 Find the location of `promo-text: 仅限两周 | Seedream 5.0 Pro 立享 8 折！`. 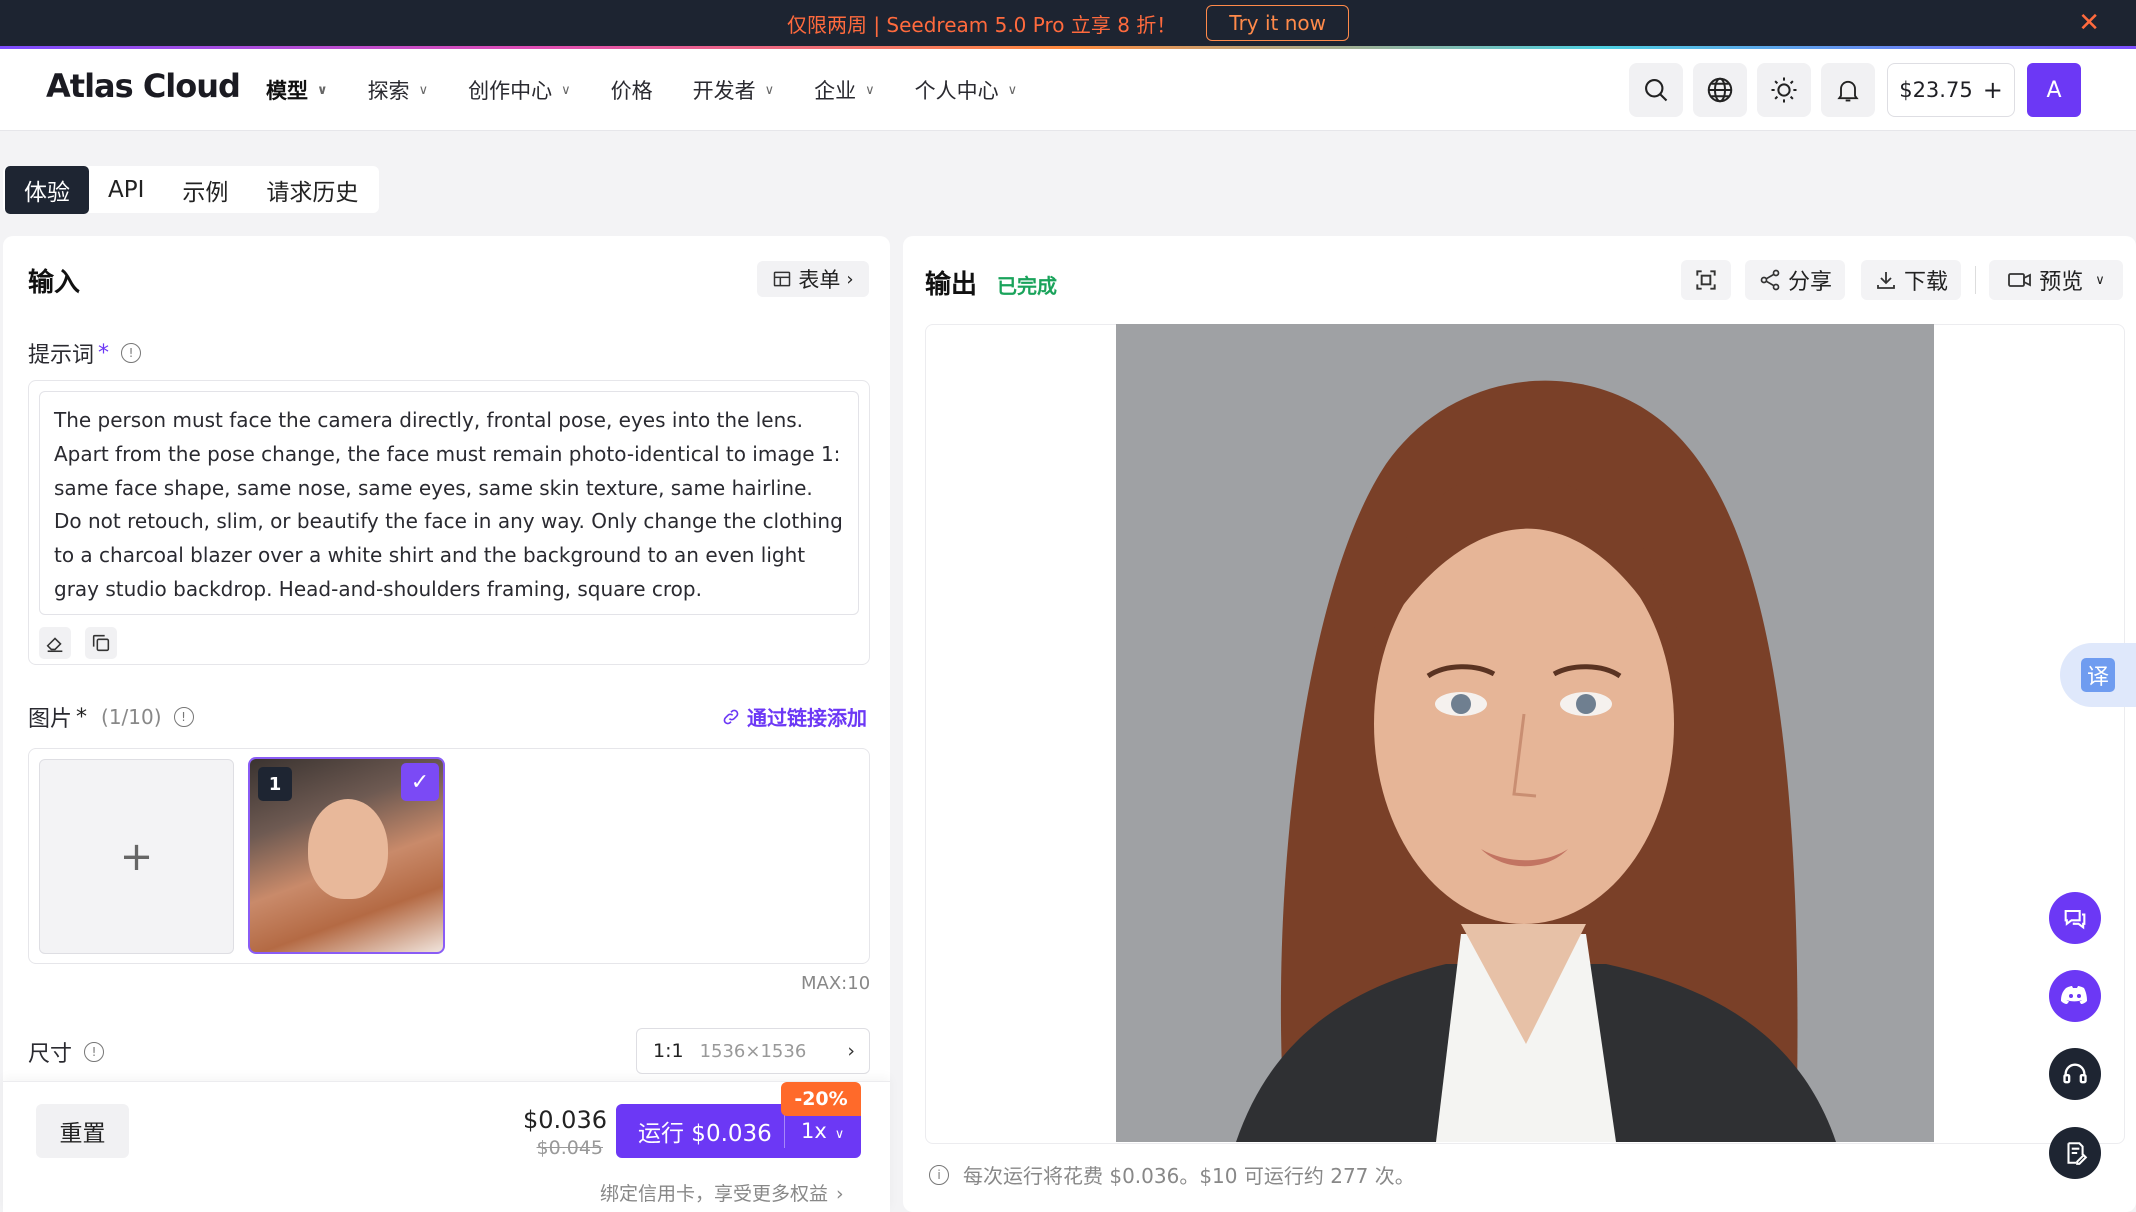

promo-text: 仅限两周 | Seedream 5.0 Pro 立享 8 折！ is located at coordinates (981, 24).